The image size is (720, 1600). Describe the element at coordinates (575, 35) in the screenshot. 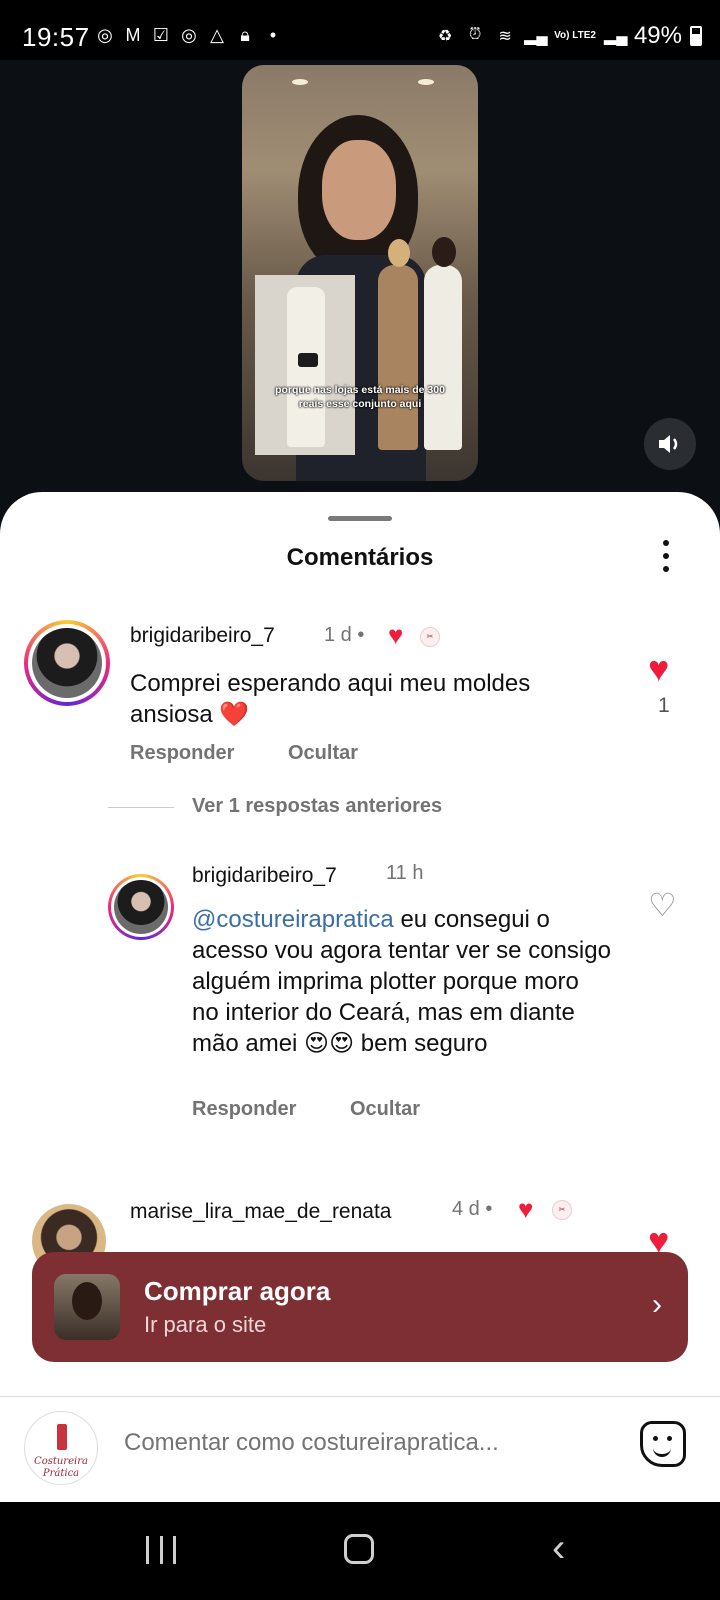

I see `network-label: Vo) LTE2` at that location.